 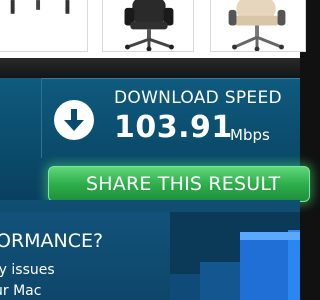 I want to click on promo-line-2: ur Mac, so click(x=21, y=291).